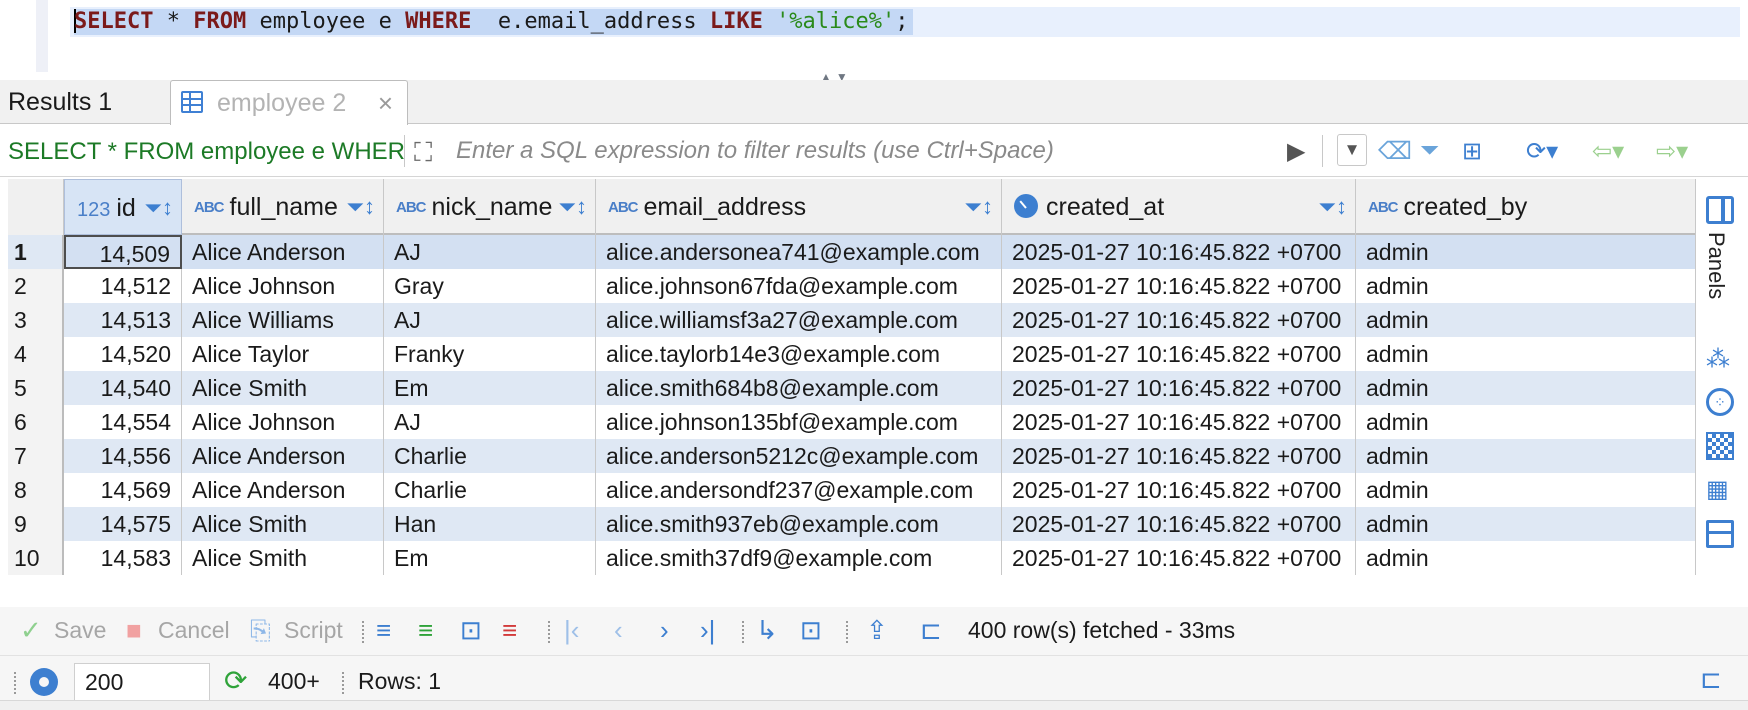 This screenshot has height=710, width=1748. Describe the element at coordinates (36, 388) in the screenshot. I see `row-number: 5` at that location.